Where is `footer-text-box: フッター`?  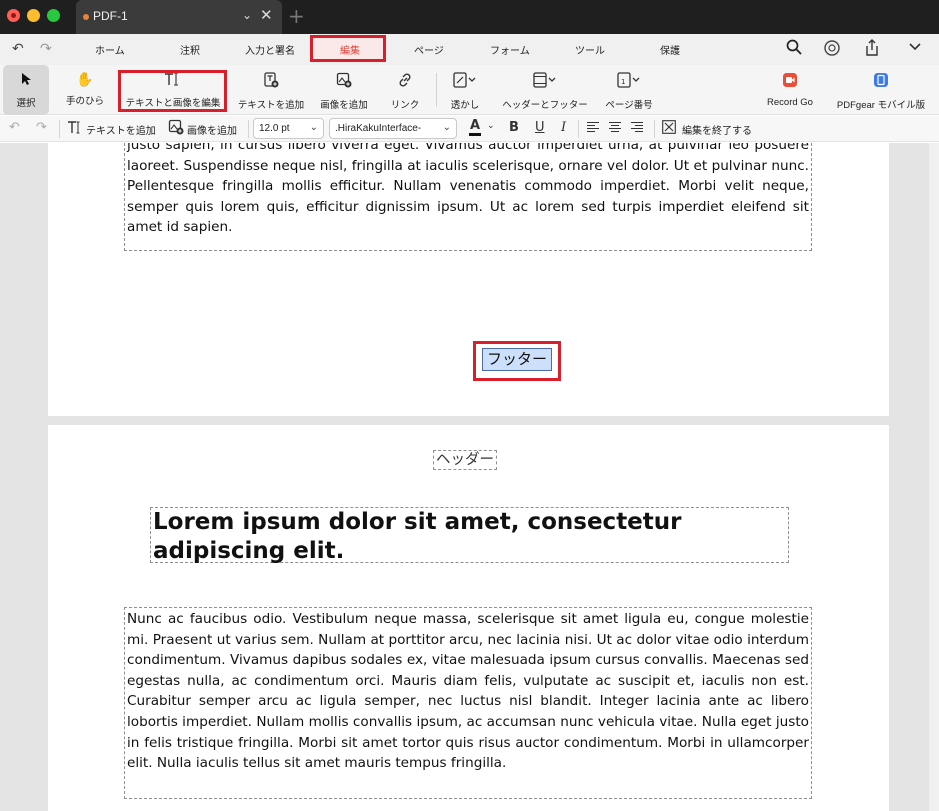 footer-text-box: フッター is located at coordinates (517, 359).